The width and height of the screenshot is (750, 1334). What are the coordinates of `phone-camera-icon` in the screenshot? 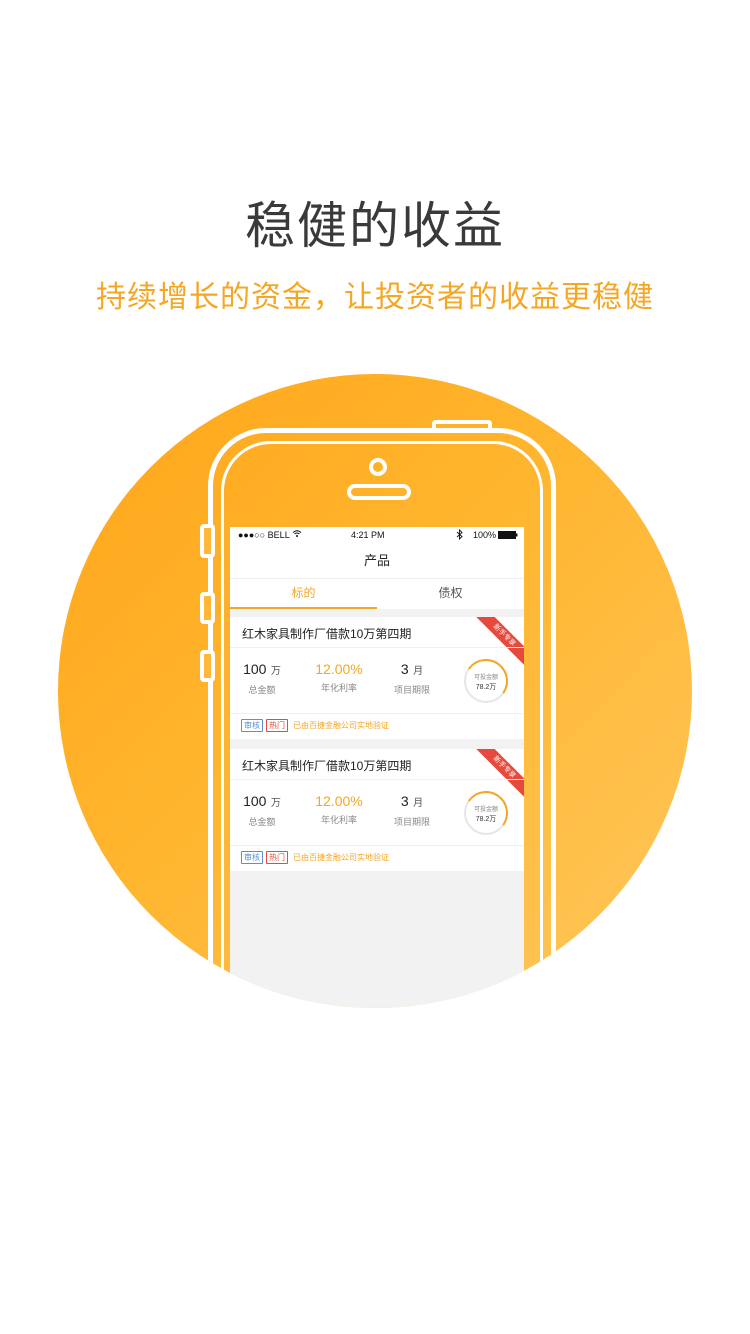 It's located at (378, 467).